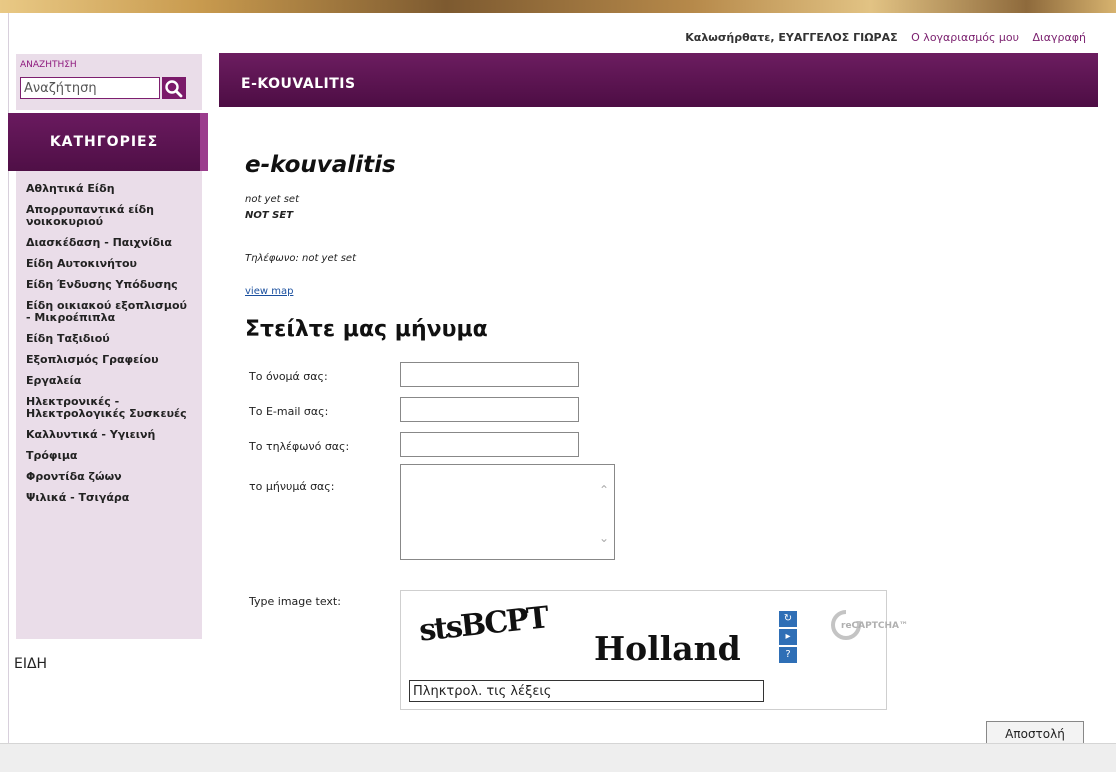  What do you see at coordinates (110, 216) in the screenshot?
I see `category-item: Απορρυπαντικά είδη νοικοκυριού` at bounding box center [110, 216].